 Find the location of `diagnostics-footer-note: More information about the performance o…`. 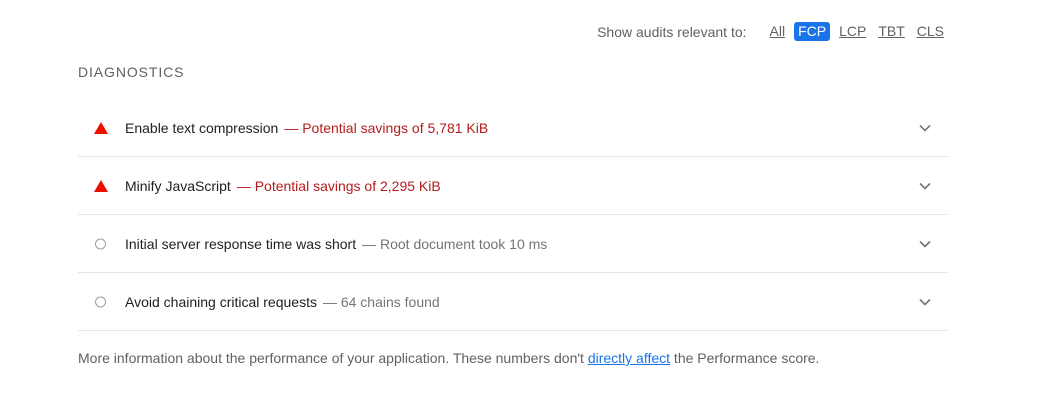

diagnostics-footer-note: More information about the performance o… is located at coordinates (448, 358).